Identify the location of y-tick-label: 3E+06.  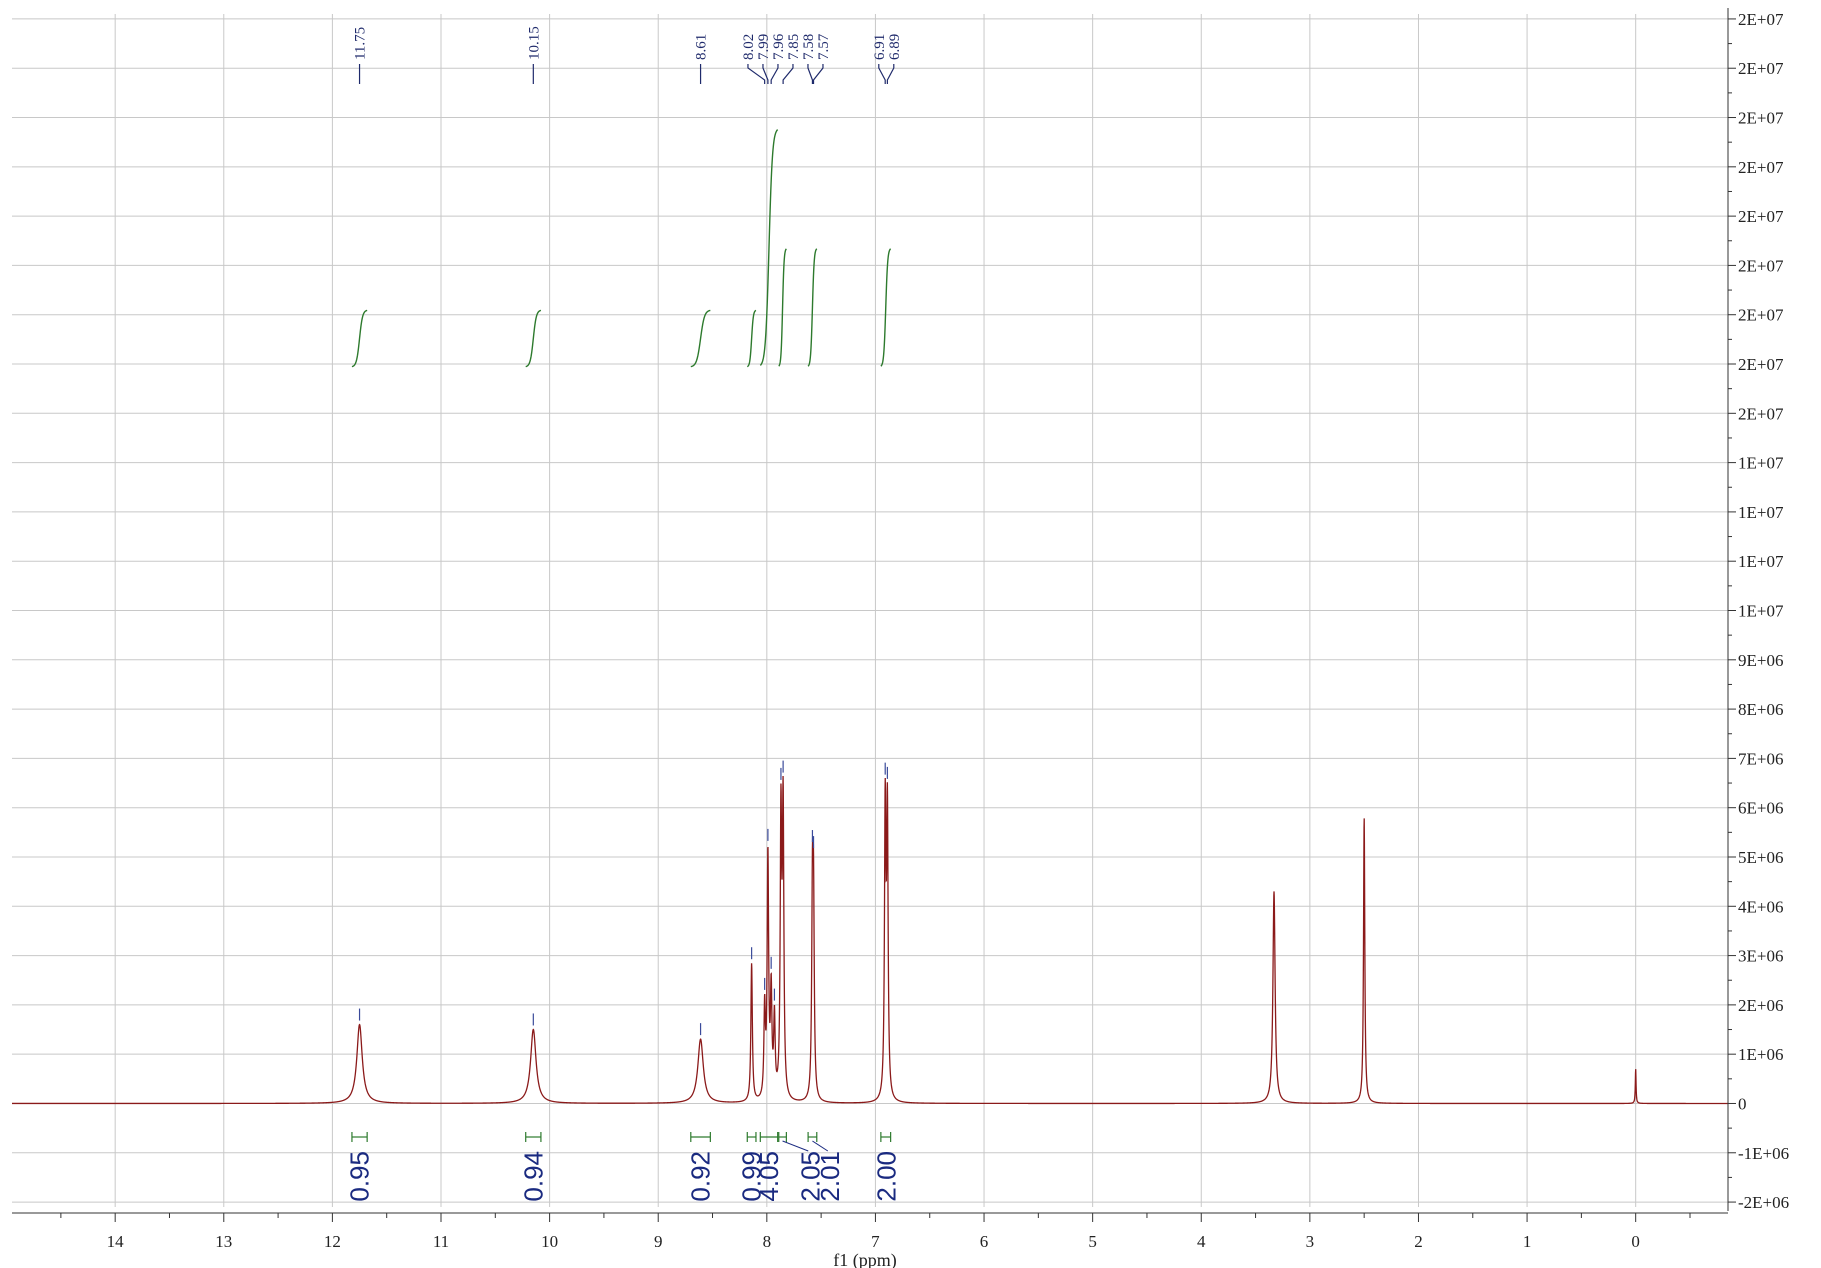
(1760, 956).